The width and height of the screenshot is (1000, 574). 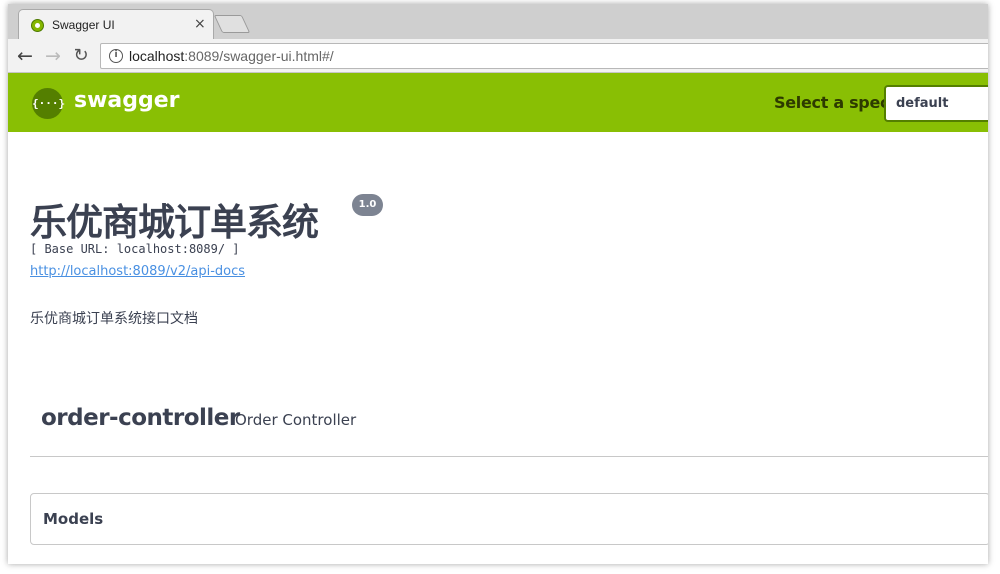 What do you see at coordinates (25, 56) in the screenshot?
I see `back-arrow-icon: ←` at bounding box center [25, 56].